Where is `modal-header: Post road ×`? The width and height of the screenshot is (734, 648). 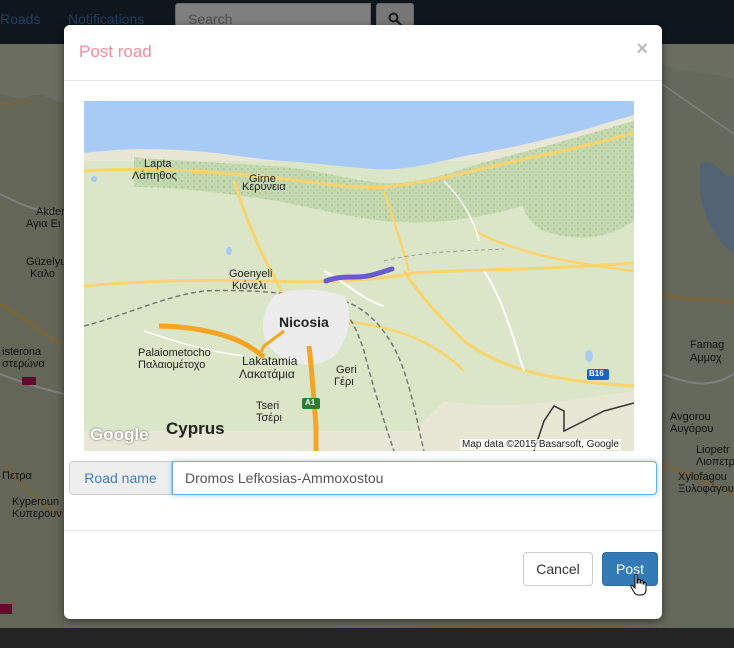 modal-header: Post road × is located at coordinates (363, 53).